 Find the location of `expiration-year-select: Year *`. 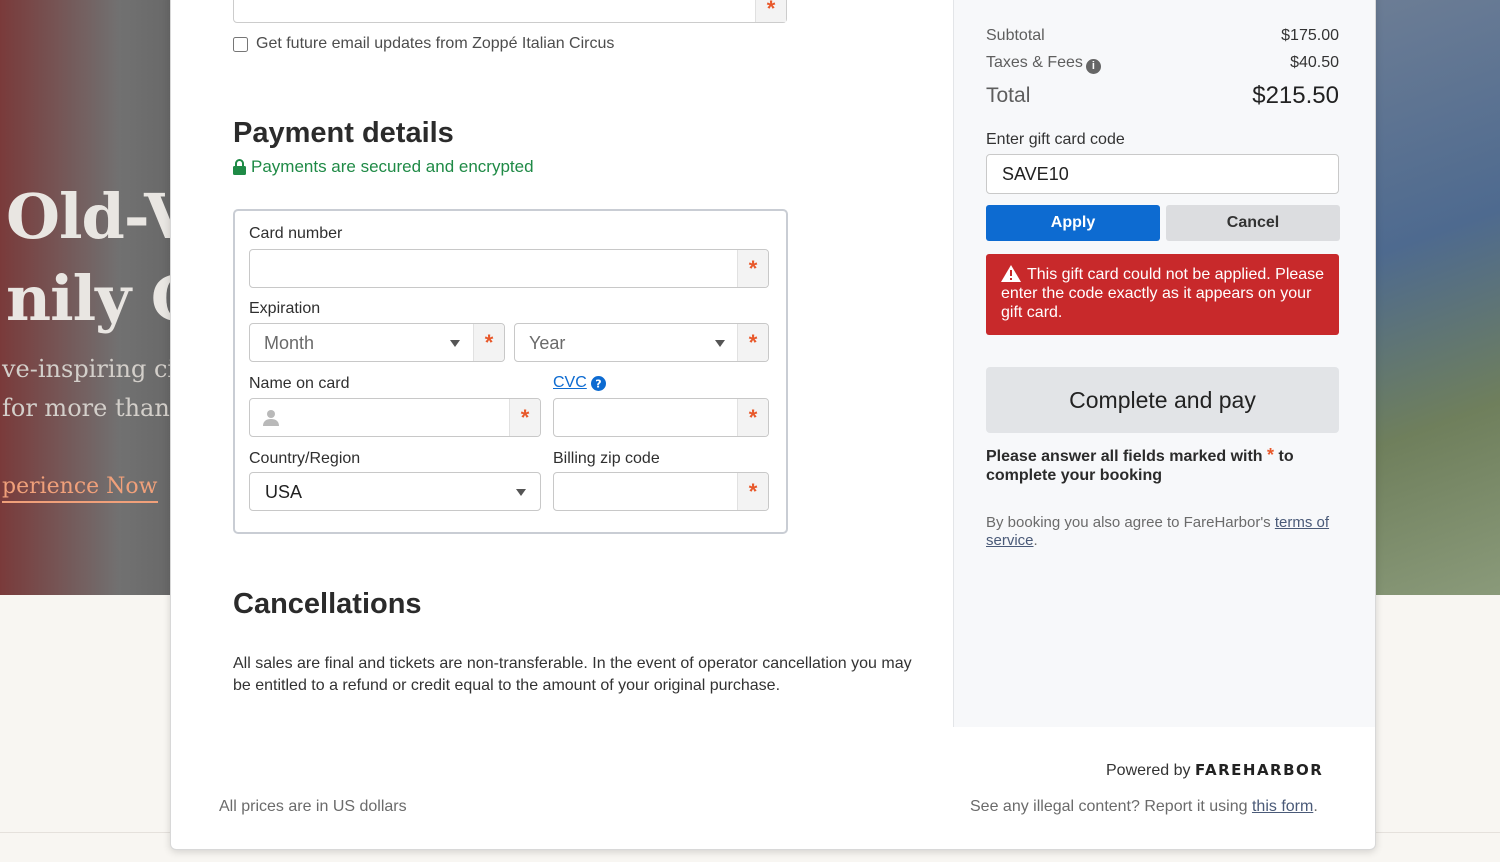

expiration-year-select: Year * is located at coordinates (641, 342).